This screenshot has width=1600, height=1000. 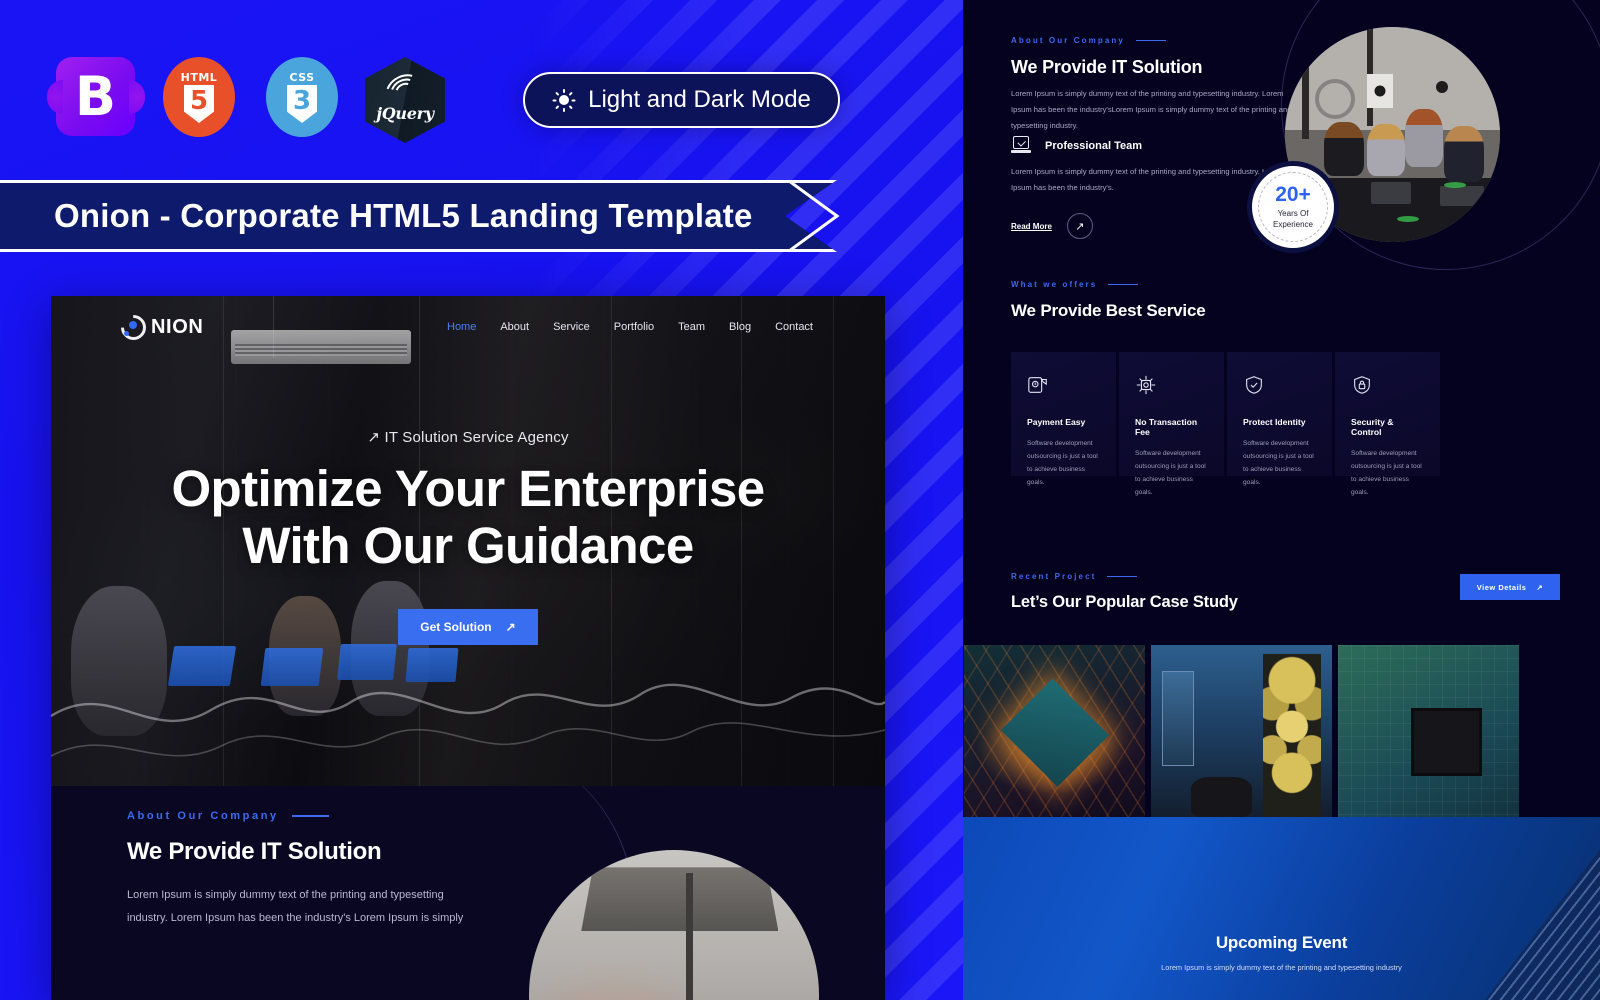 I want to click on professional-team-feature: Professional Team, so click(x=1076, y=146).